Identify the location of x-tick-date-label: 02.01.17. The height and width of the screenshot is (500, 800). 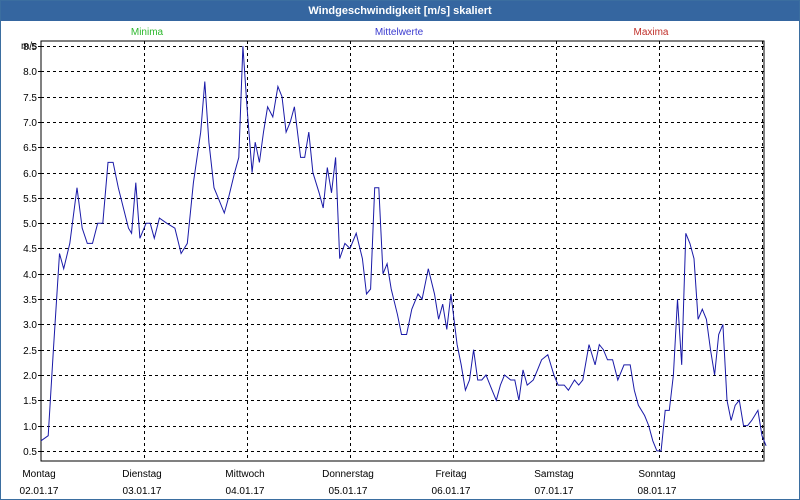
(39, 491).